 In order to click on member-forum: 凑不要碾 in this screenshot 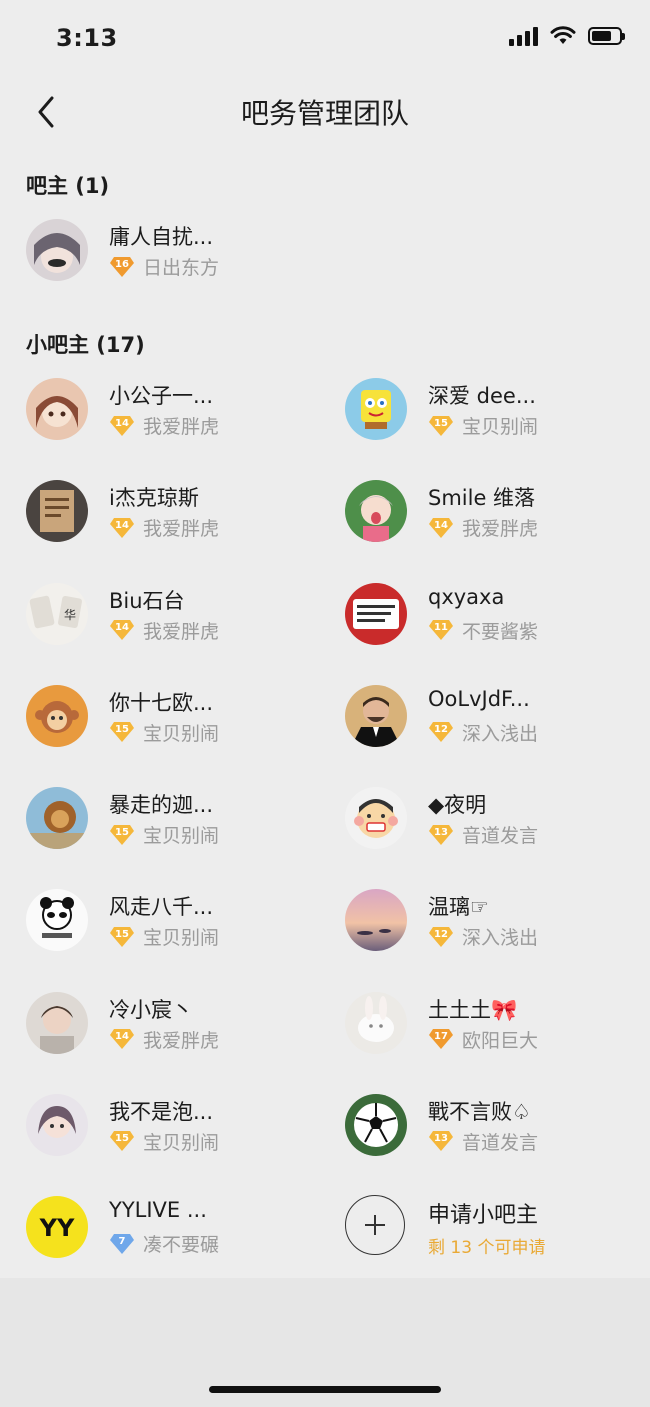, I will do `click(181, 1245)`.